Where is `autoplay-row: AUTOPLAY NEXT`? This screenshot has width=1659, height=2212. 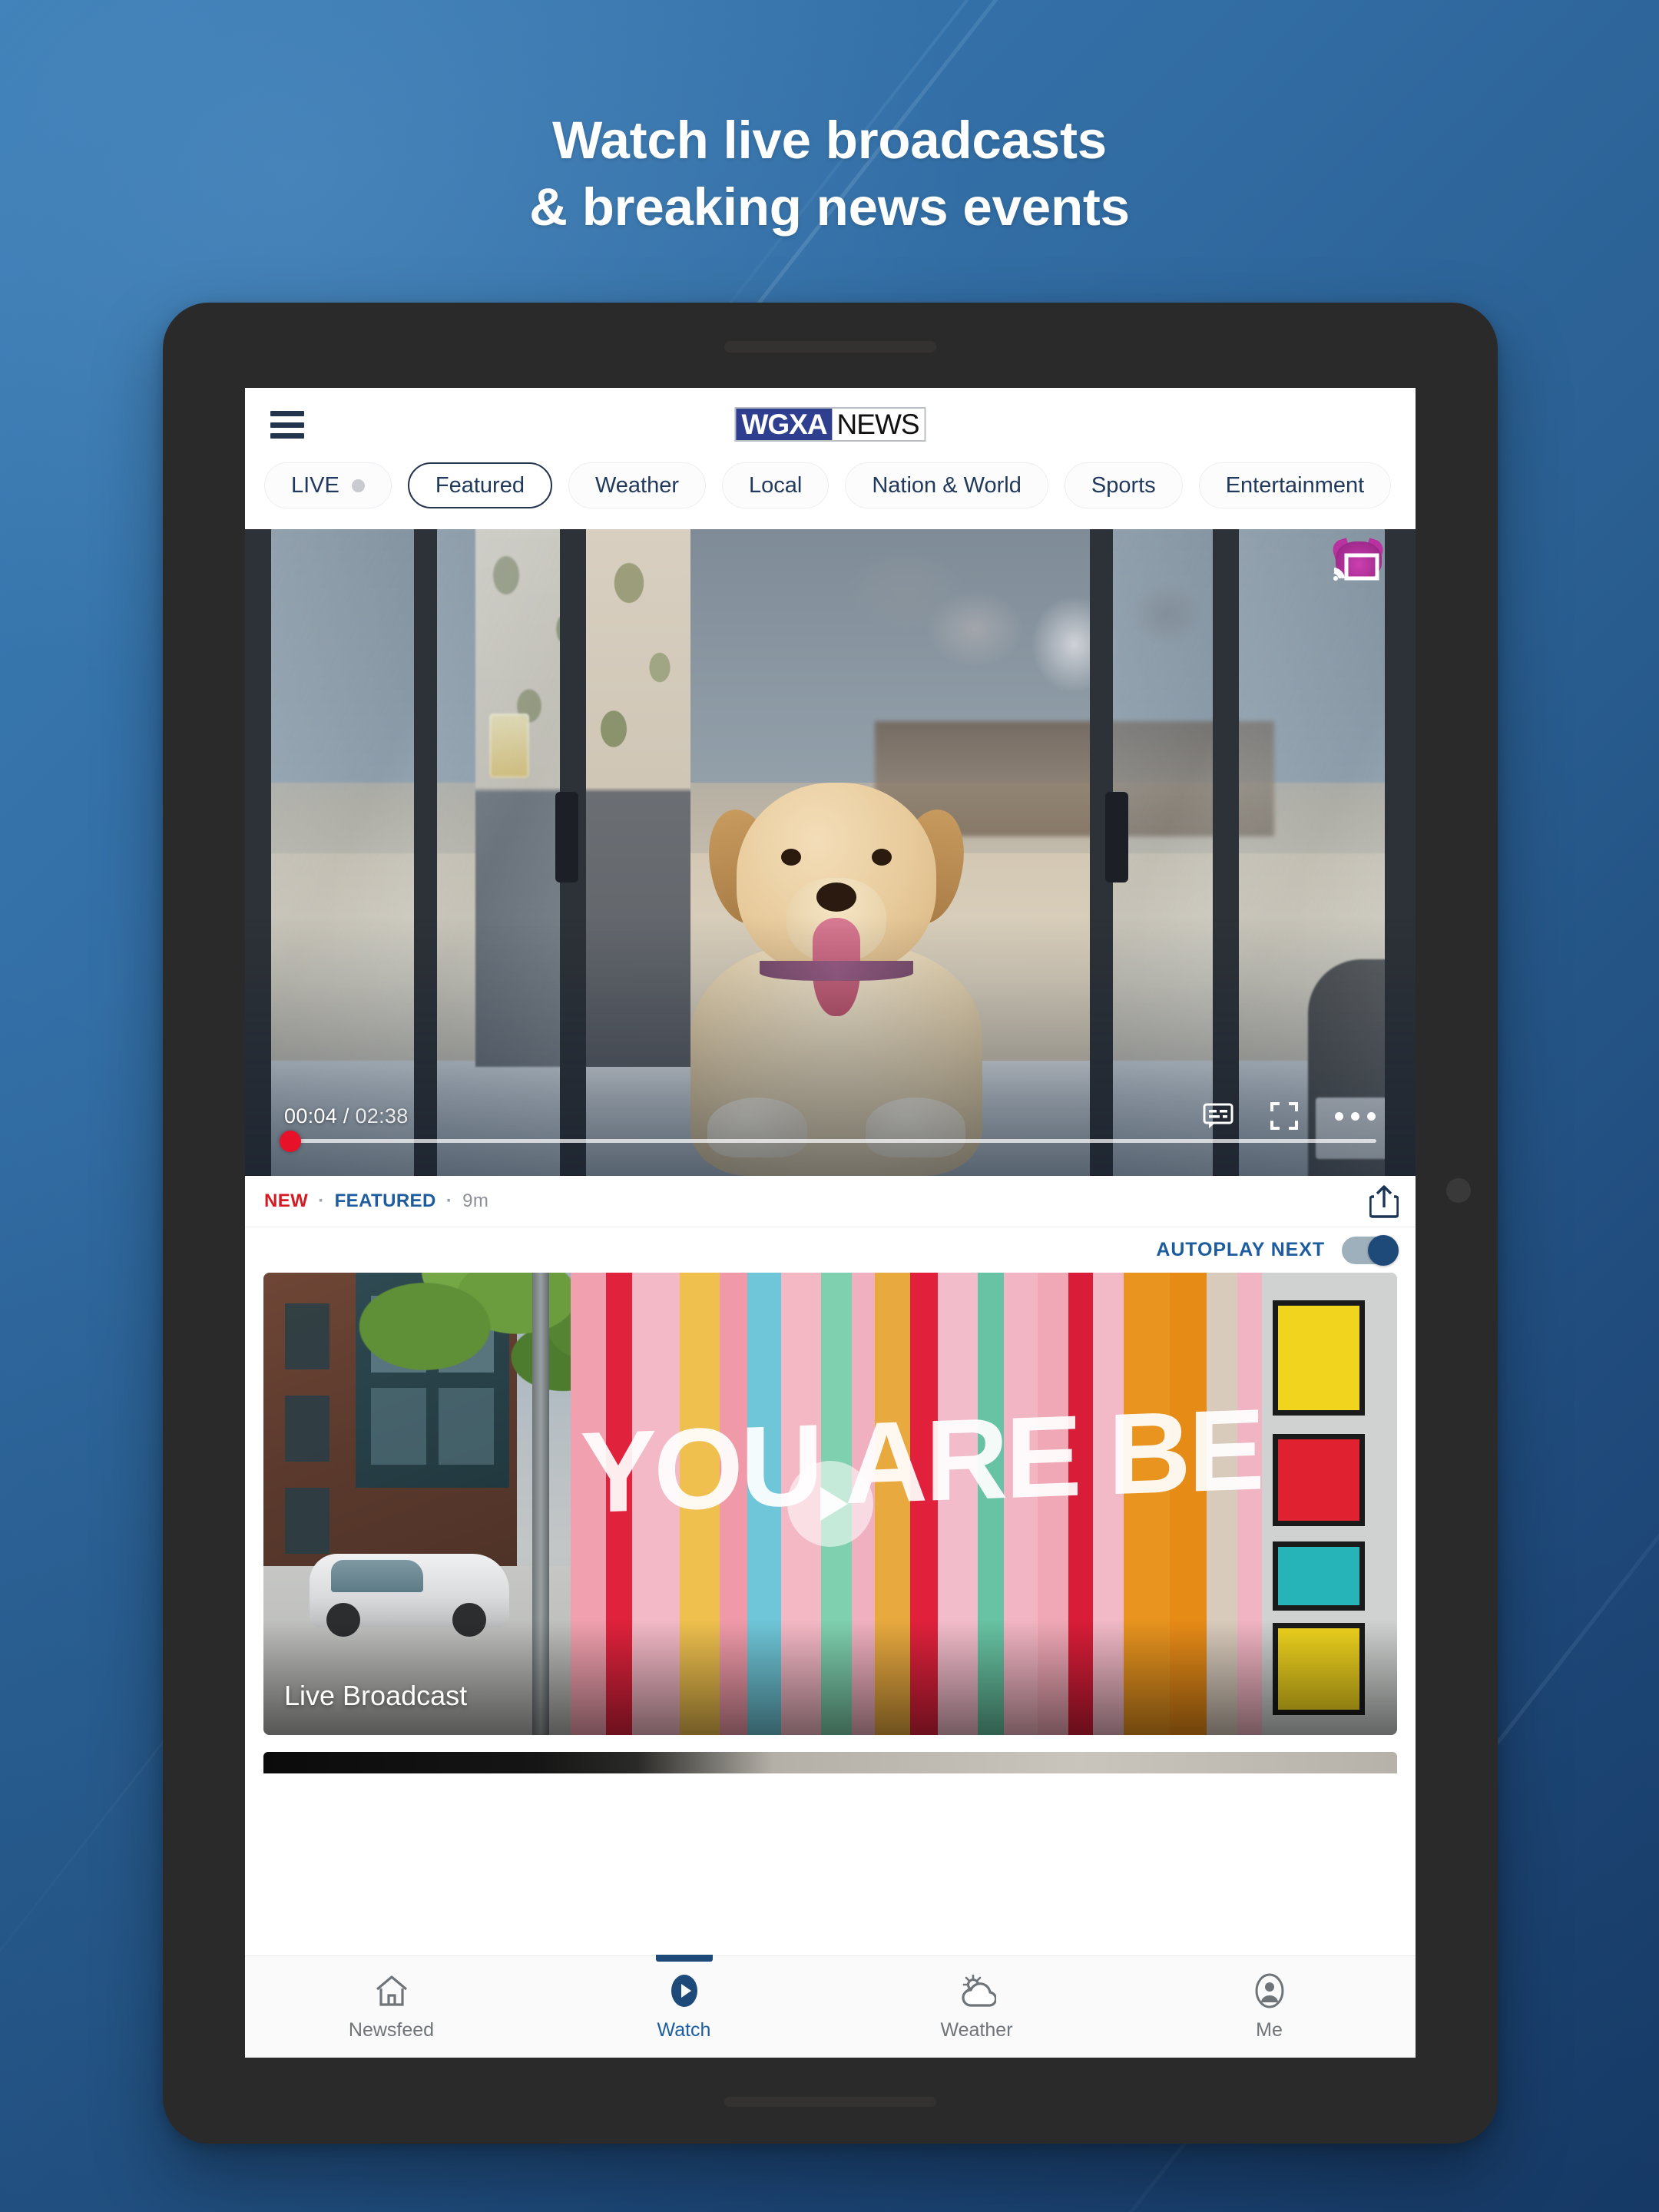 autoplay-row: AUTOPLAY NEXT is located at coordinates (831, 1250).